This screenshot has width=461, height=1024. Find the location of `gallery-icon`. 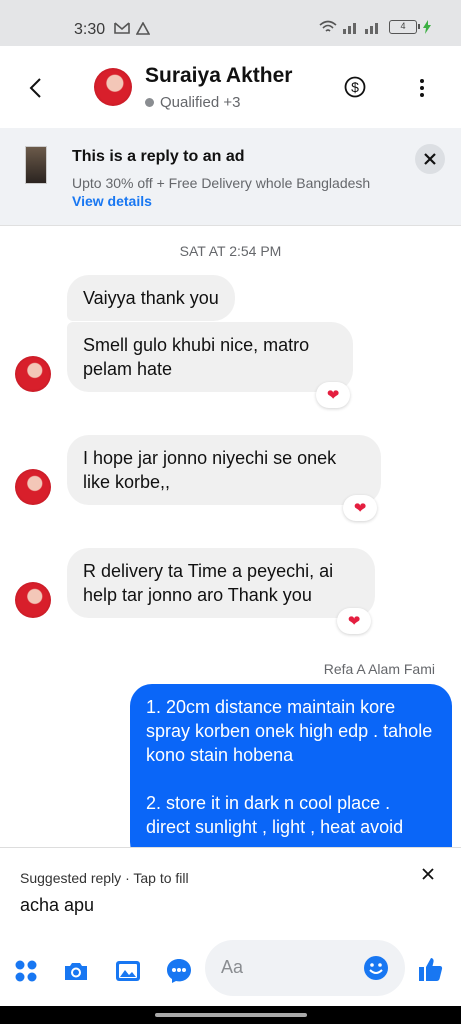

gallery-icon is located at coordinates (128, 971).